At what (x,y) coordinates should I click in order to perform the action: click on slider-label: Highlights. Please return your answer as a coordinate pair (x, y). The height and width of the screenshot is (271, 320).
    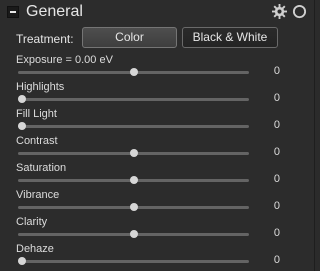
    Looking at the image, I should click on (40, 87).